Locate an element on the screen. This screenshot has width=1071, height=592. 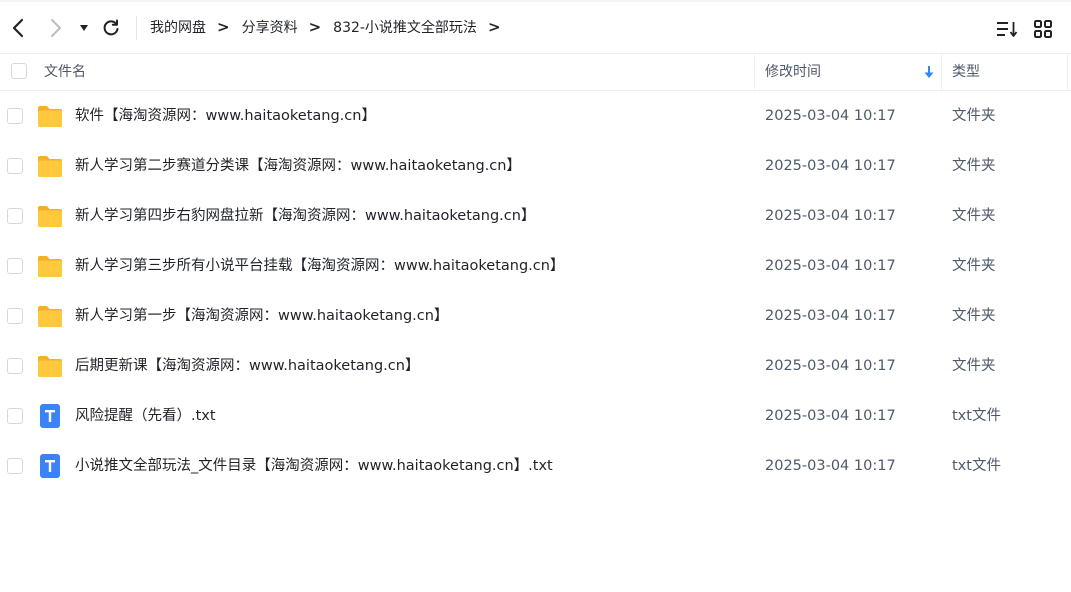
toolbar: 我的网盘 > 分享资料 > 832-小说推文全部玩法 > is located at coordinates (535, 27).